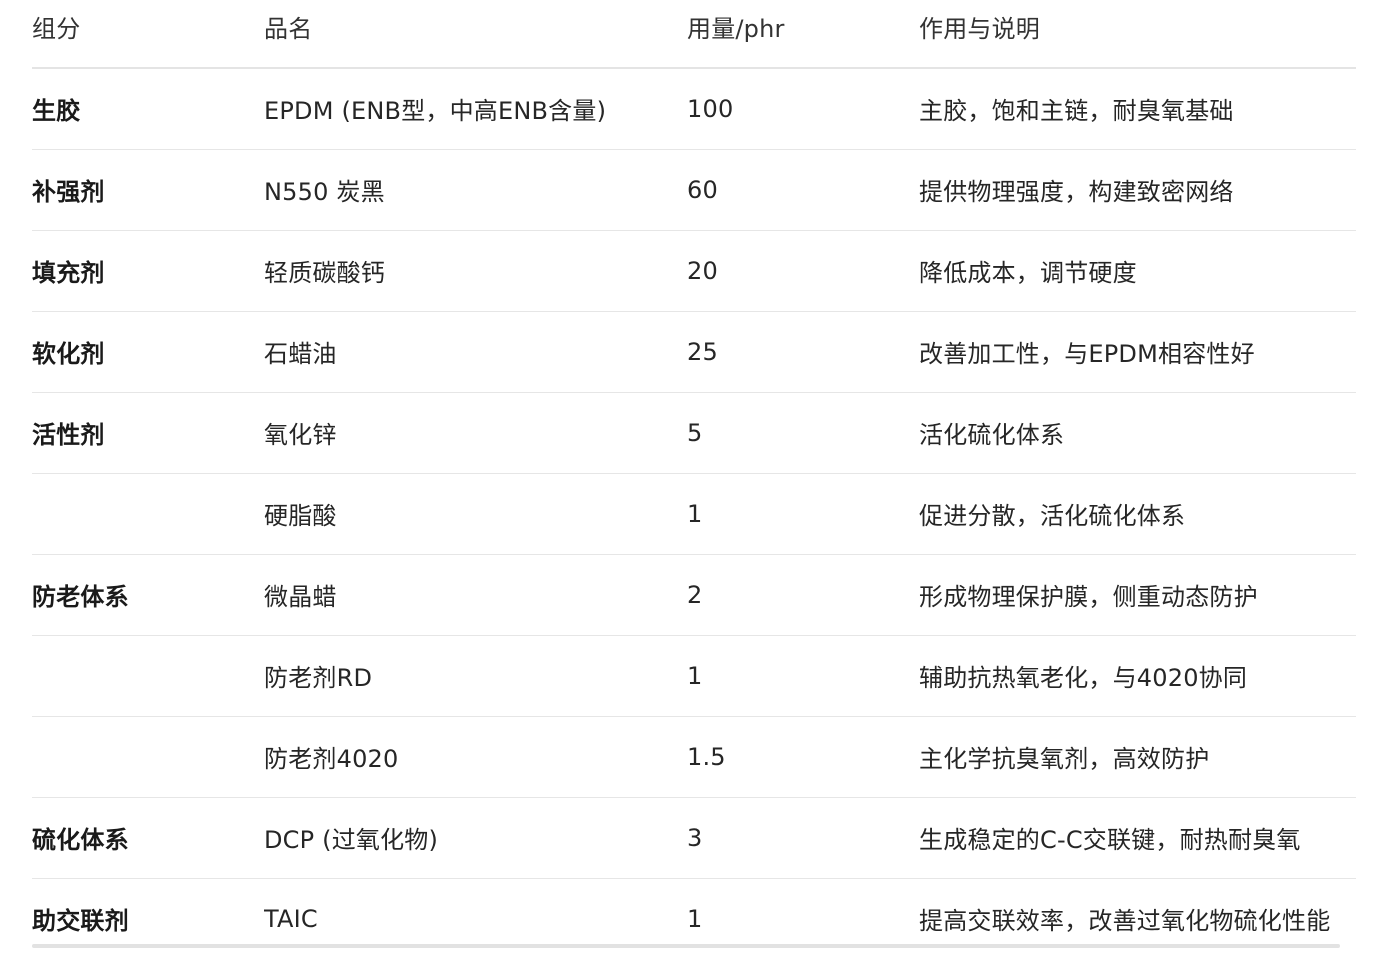 Image resolution: width=1378 pixels, height=956 pixels. Describe the element at coordinates (148, 34) in the screenshot. I see `header-component: 组分` at that location.